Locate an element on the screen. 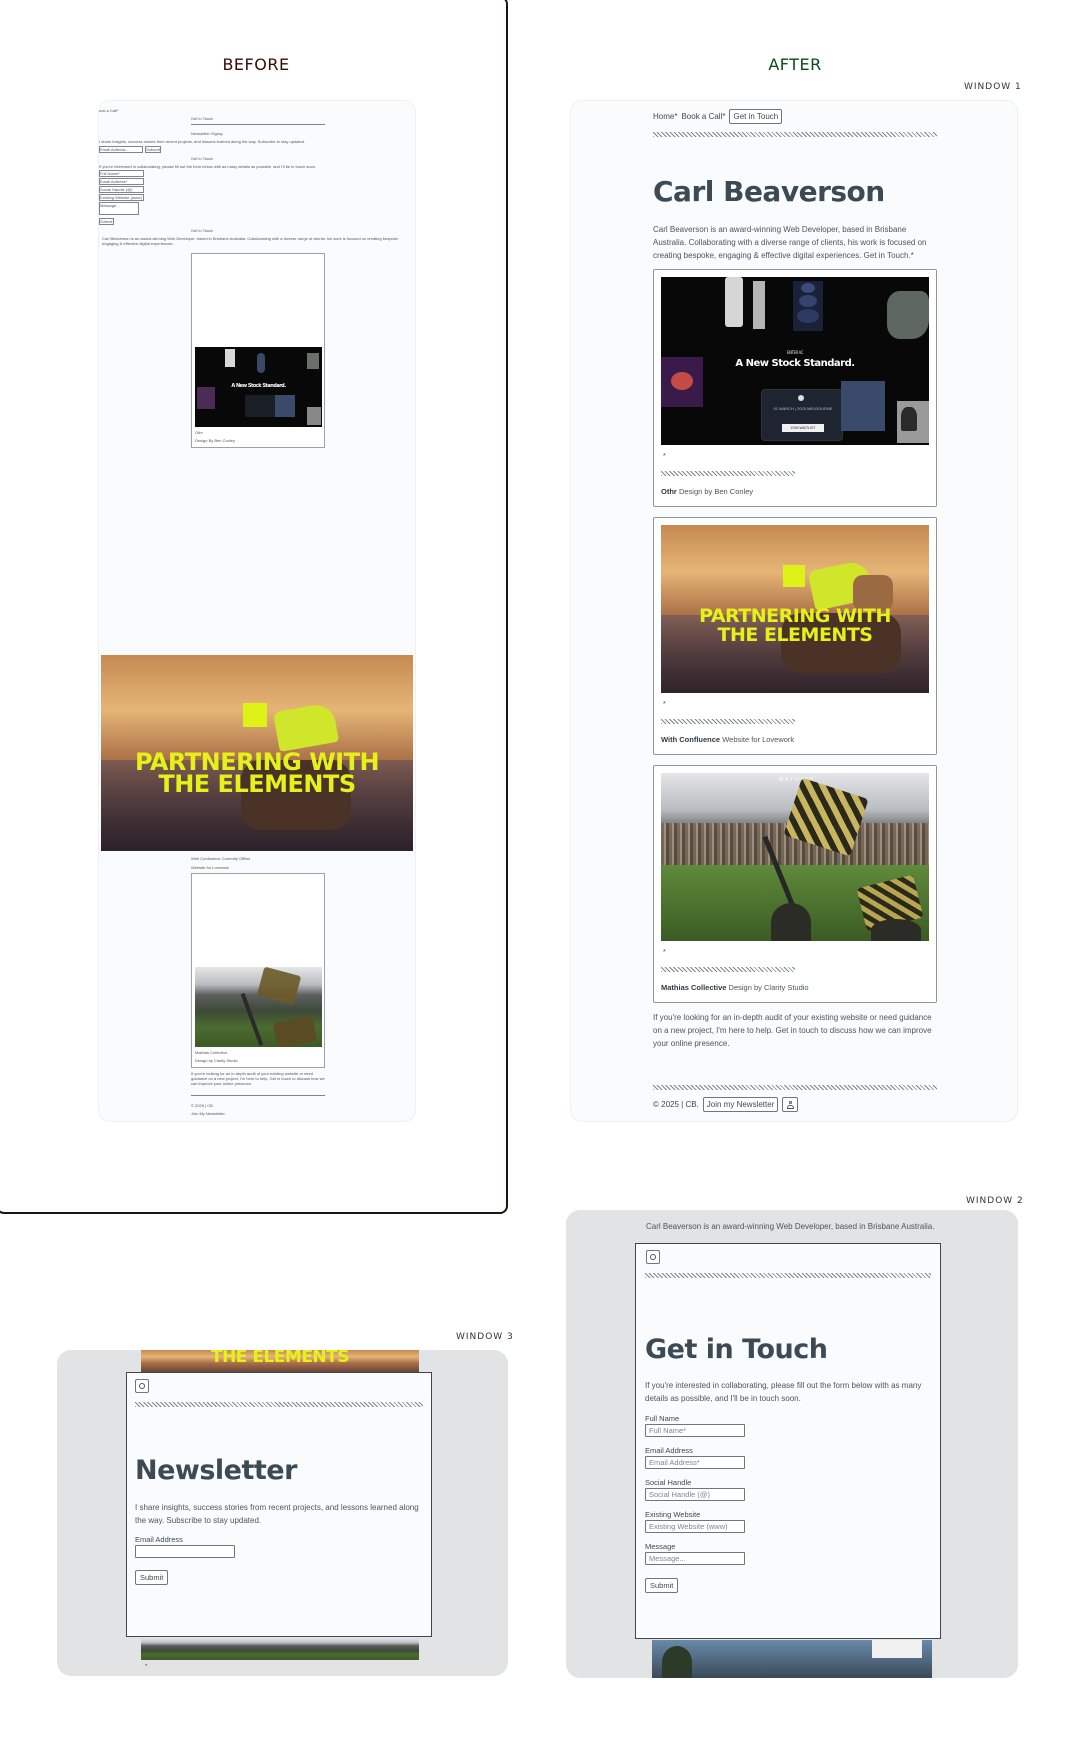  label-social: Social Handle is located at coordinates (668, 1482).